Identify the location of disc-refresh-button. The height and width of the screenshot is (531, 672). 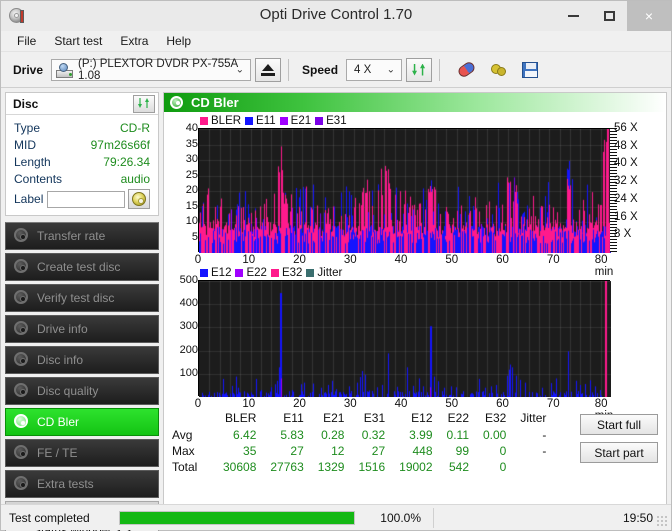
(144, 103).